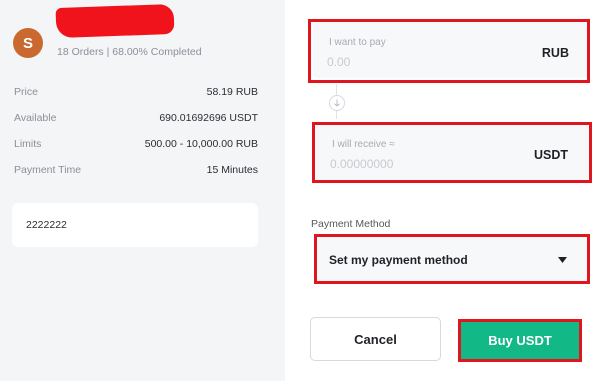 The width and height of the screenshot is (607, 381). What do you see at coordinates (357, 42) in the screenshot?
I see `pay-label: I want to pay` at bounding box center [357, 42].